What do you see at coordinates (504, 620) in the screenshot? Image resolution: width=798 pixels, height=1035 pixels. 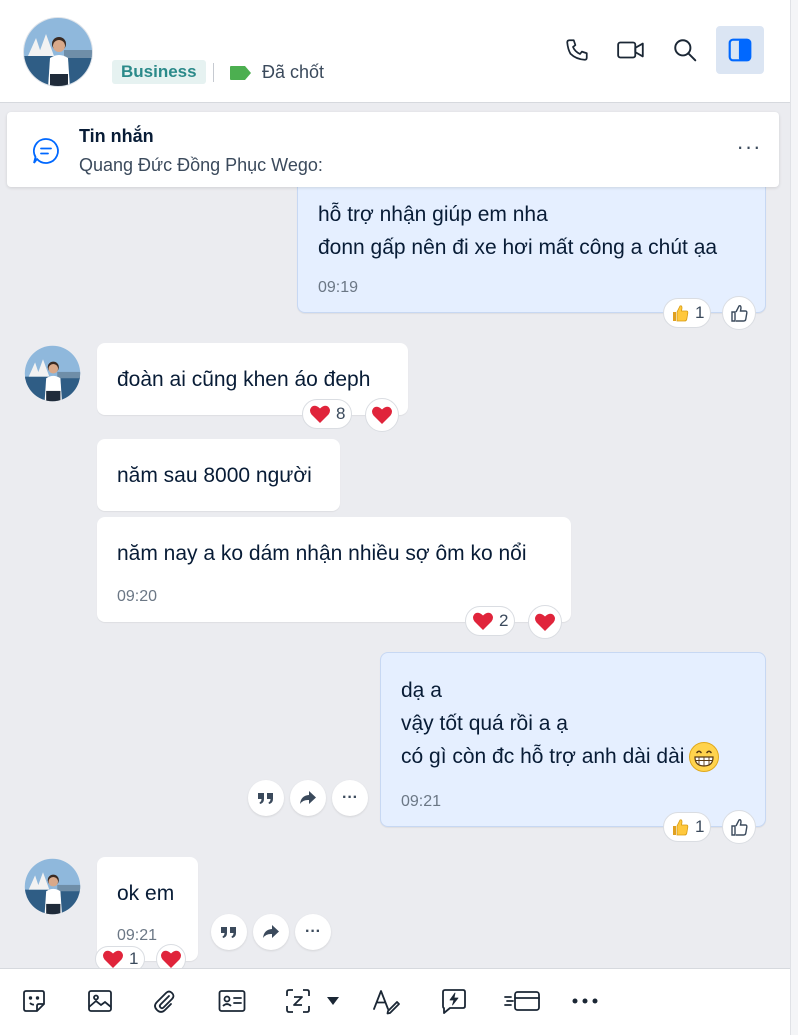 I see `reaction-count: 2` at bounding box center [504, 620].